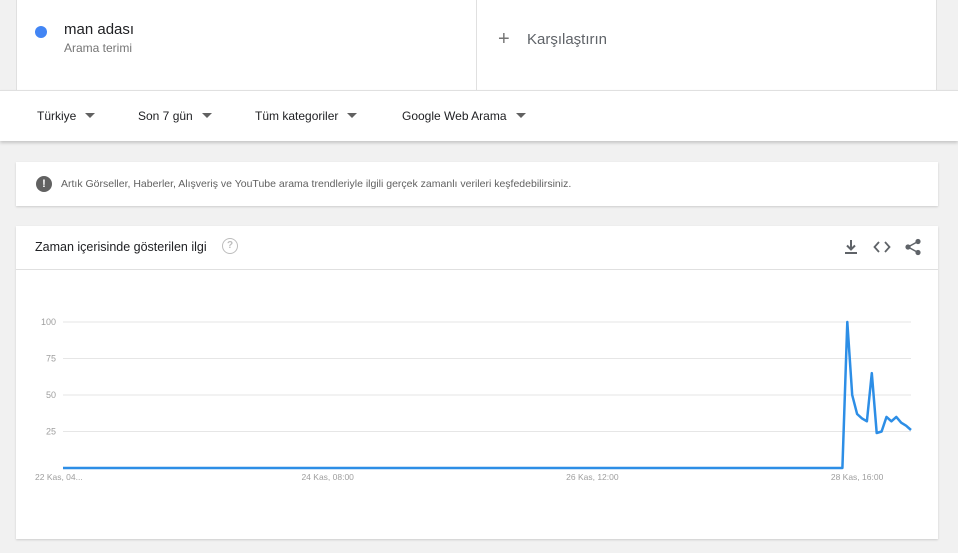 This screenshot has height=553, width=958. Describe the element at coordinates (567, 39) in the screenshot. I see `compare-button: Karşılaştırın` at that location.